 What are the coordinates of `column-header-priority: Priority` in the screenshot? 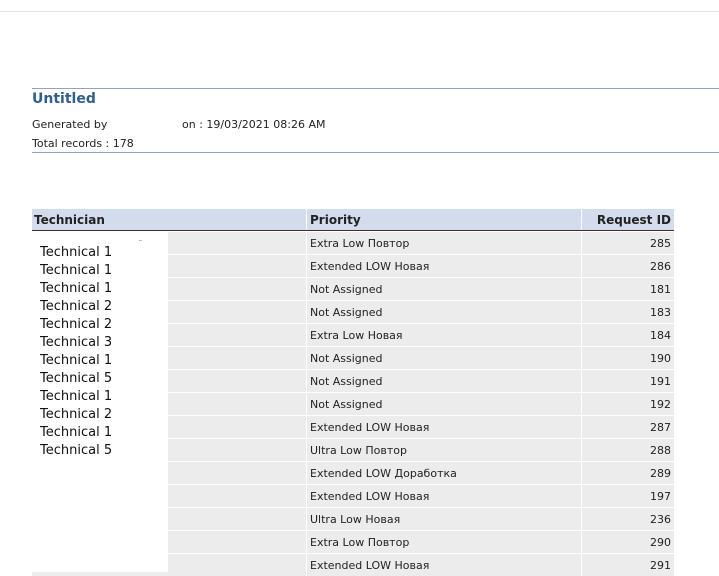 It's located at (444, 219).